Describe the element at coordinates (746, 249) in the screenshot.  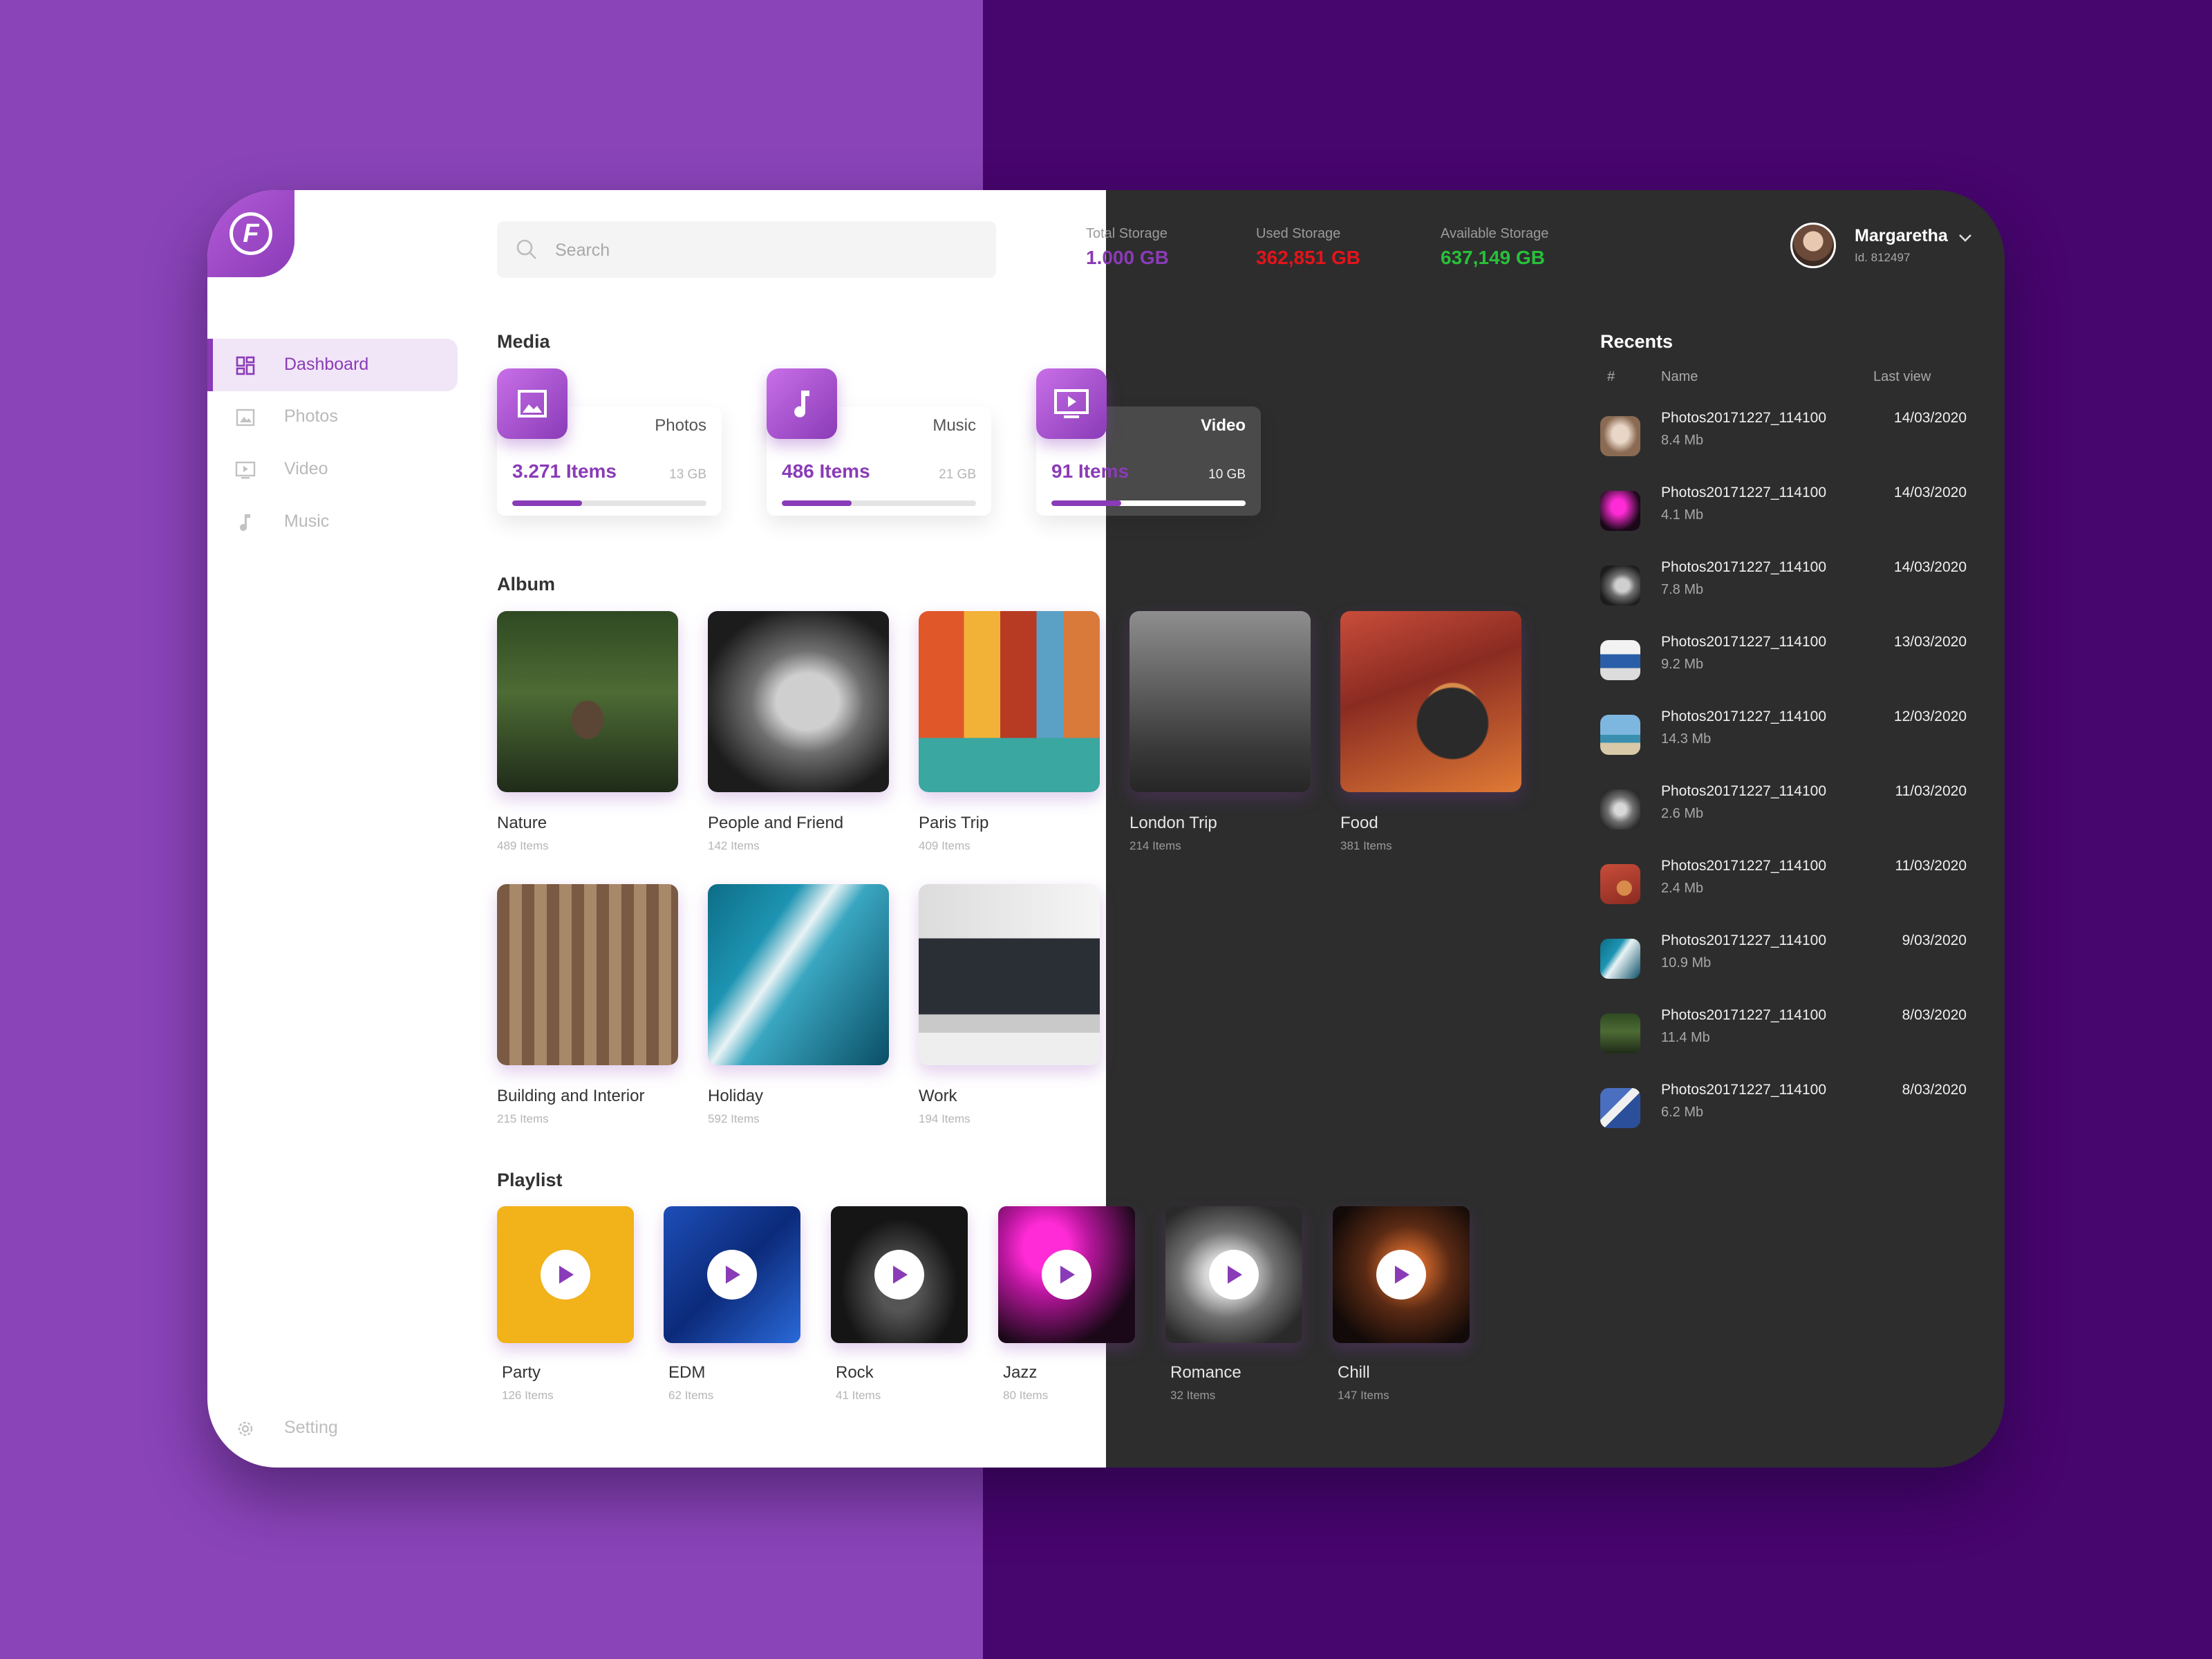
I see `search-input: Search` at that location.